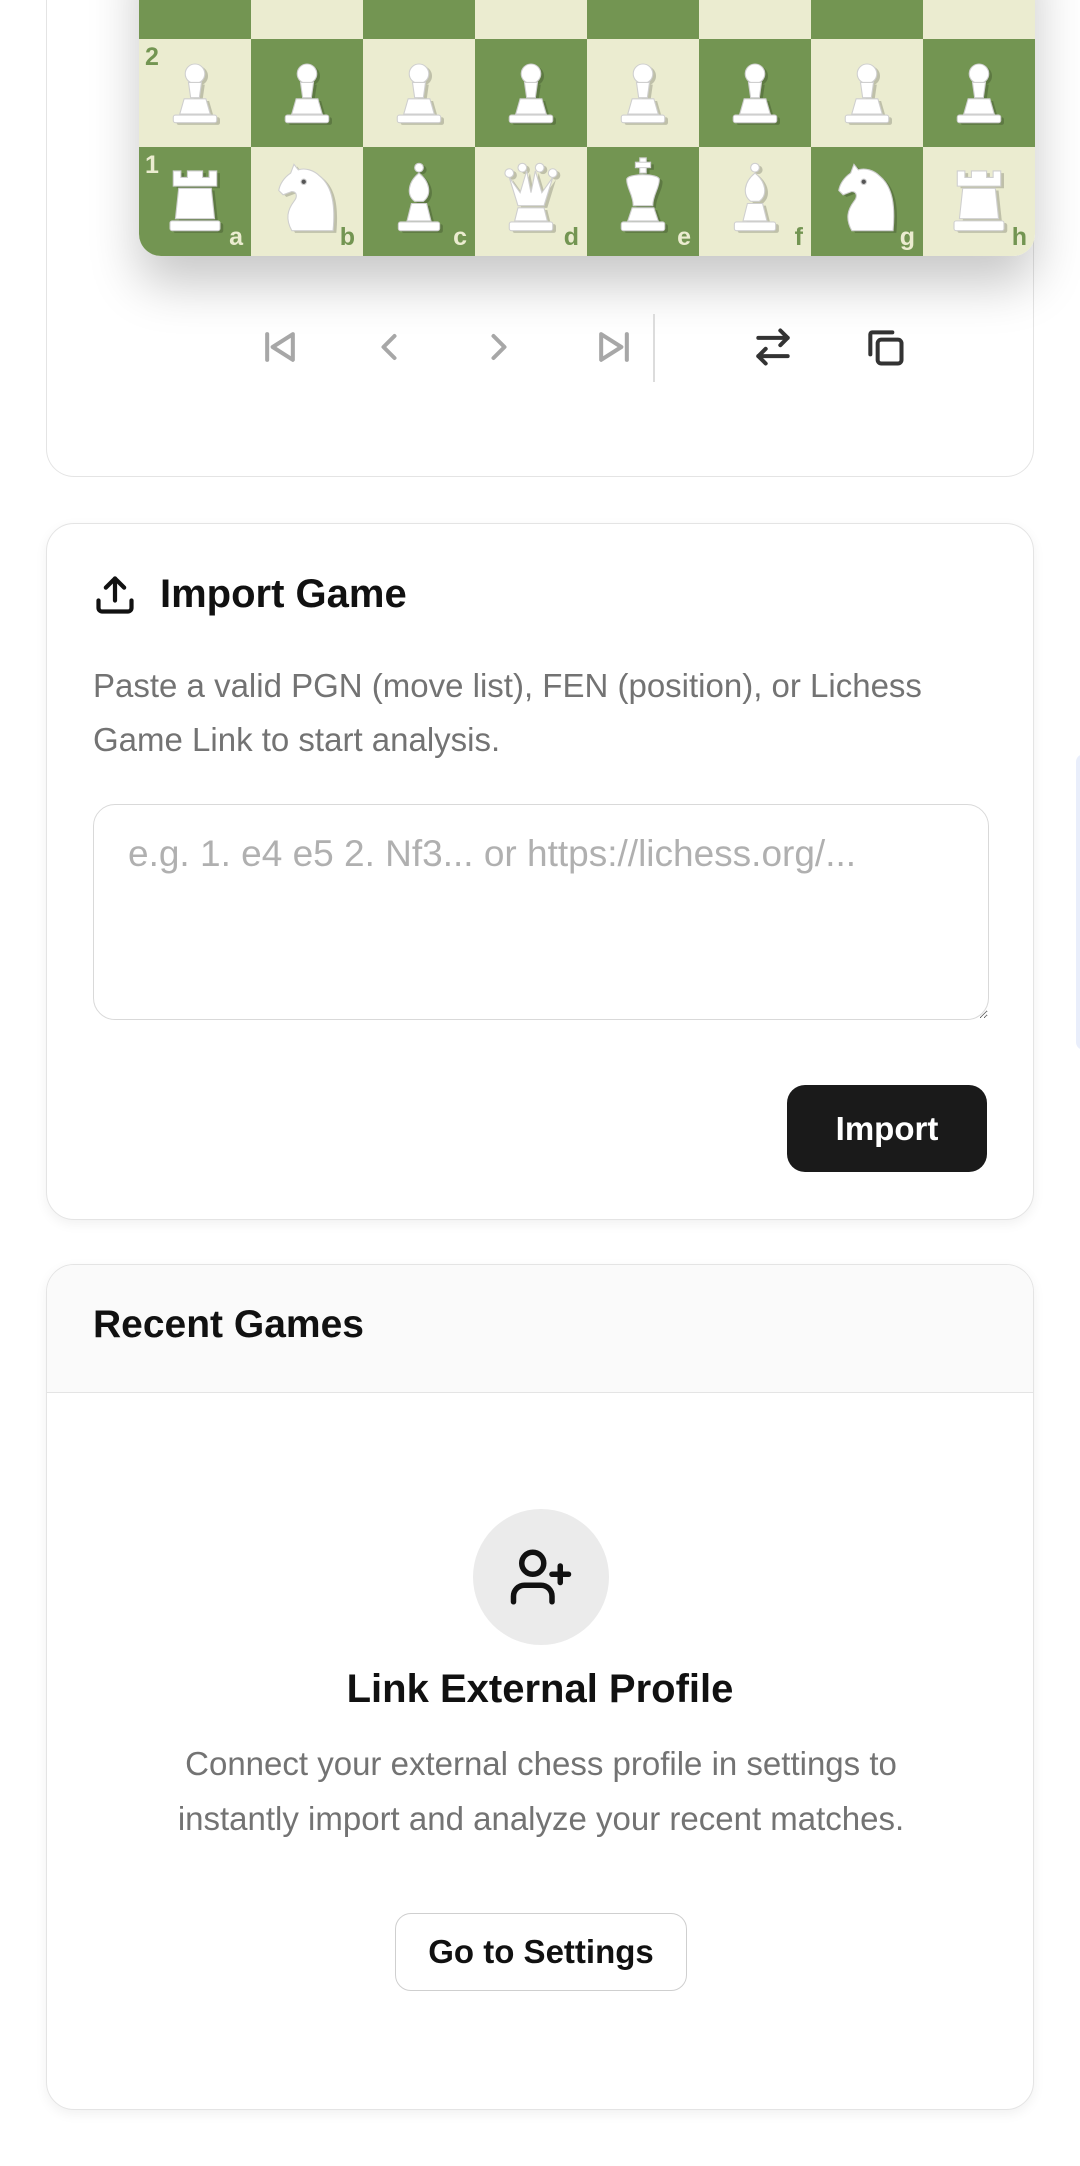 The height and width of the screenshot is (2166, 1080). I want to click on game-import-input, so click(541, 912).